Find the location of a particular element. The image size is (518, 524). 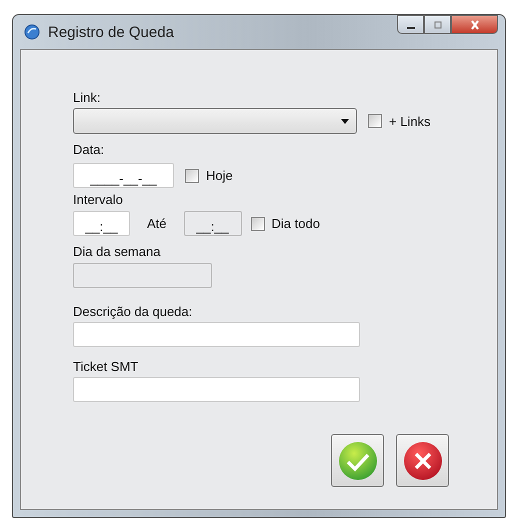

check-icon is located at coordinates (358, 460).